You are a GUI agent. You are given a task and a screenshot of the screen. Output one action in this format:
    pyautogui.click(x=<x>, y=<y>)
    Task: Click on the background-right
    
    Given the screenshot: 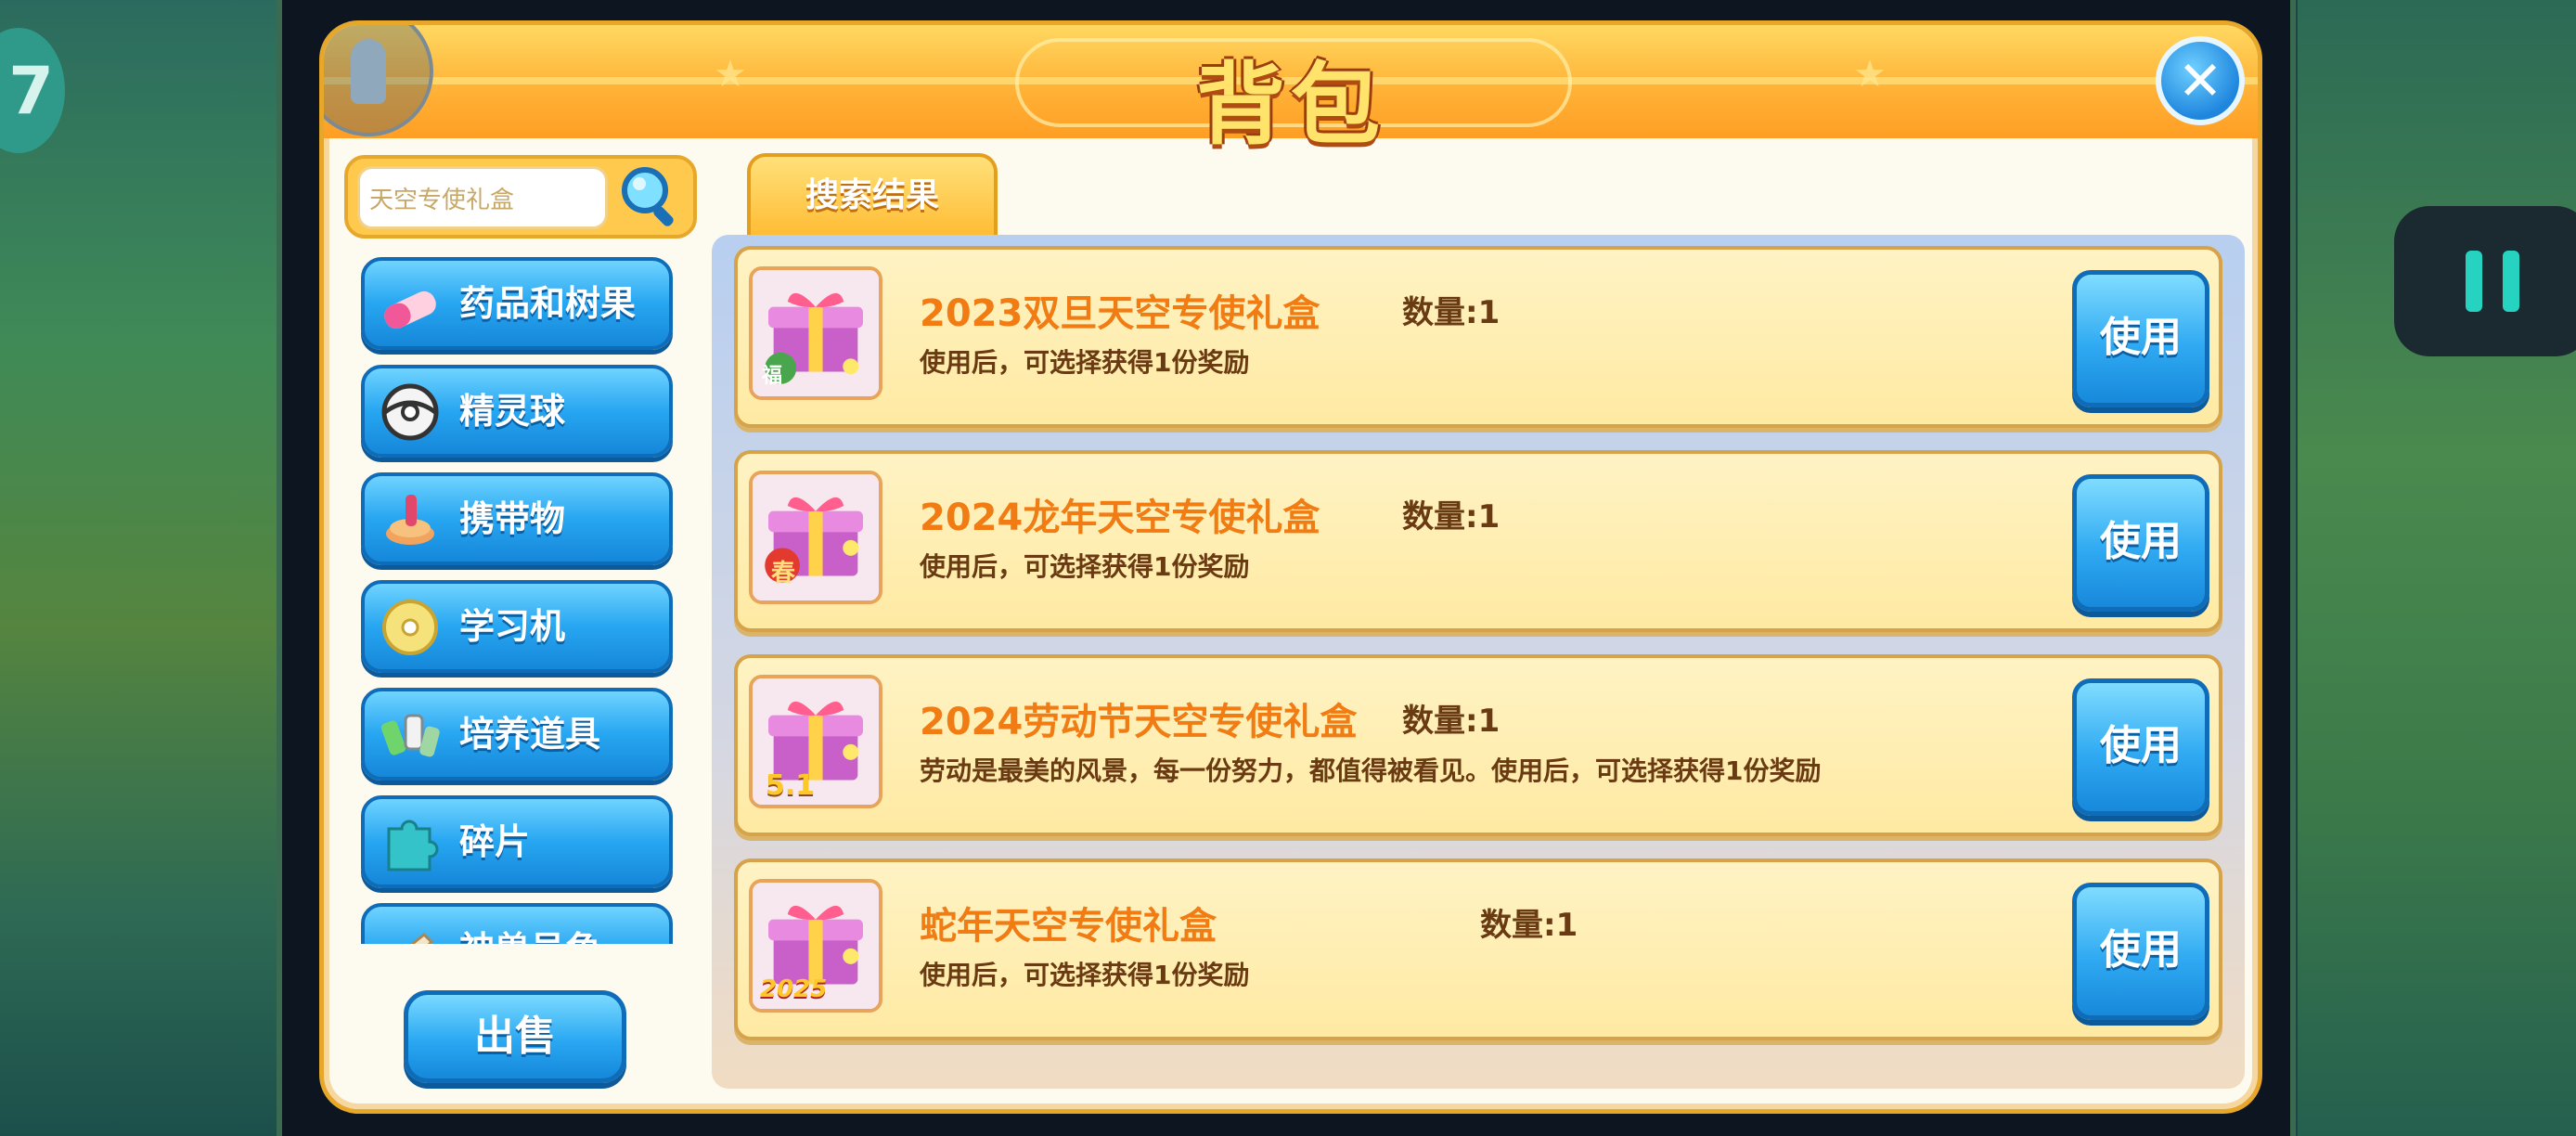 What is the action you would take?
    pyautogui.click(x=2437, y=568)
    